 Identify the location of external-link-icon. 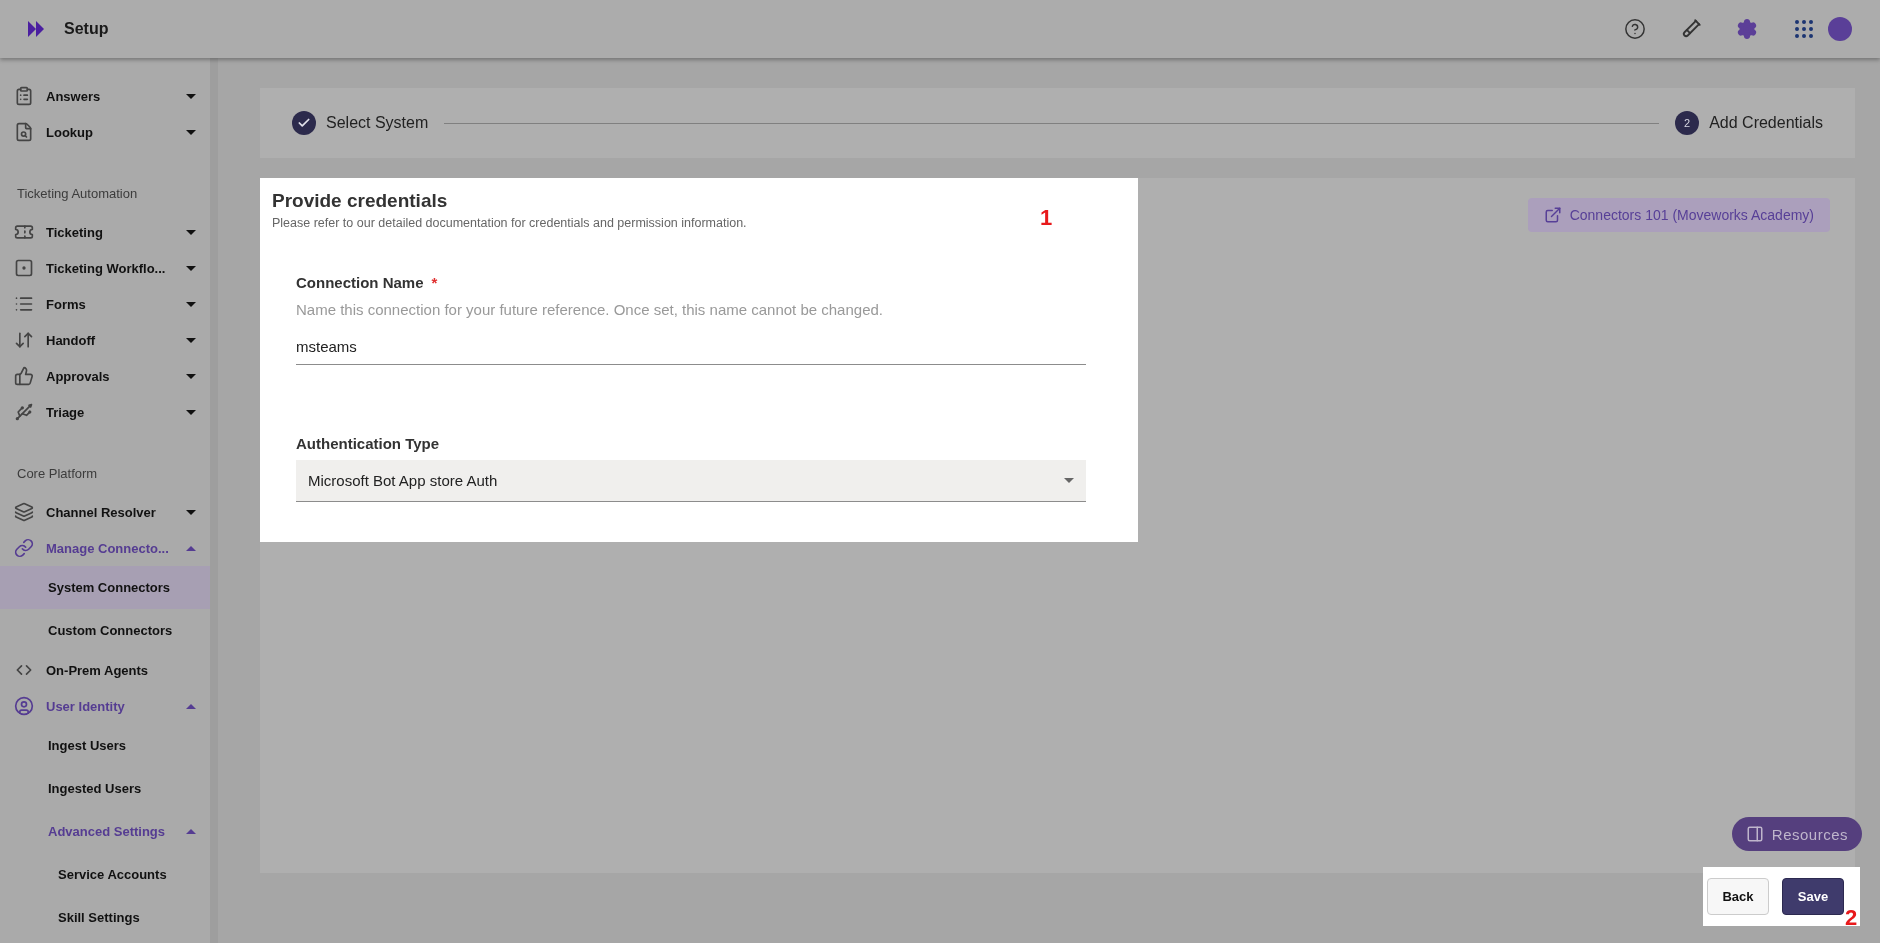
(1552, 215).